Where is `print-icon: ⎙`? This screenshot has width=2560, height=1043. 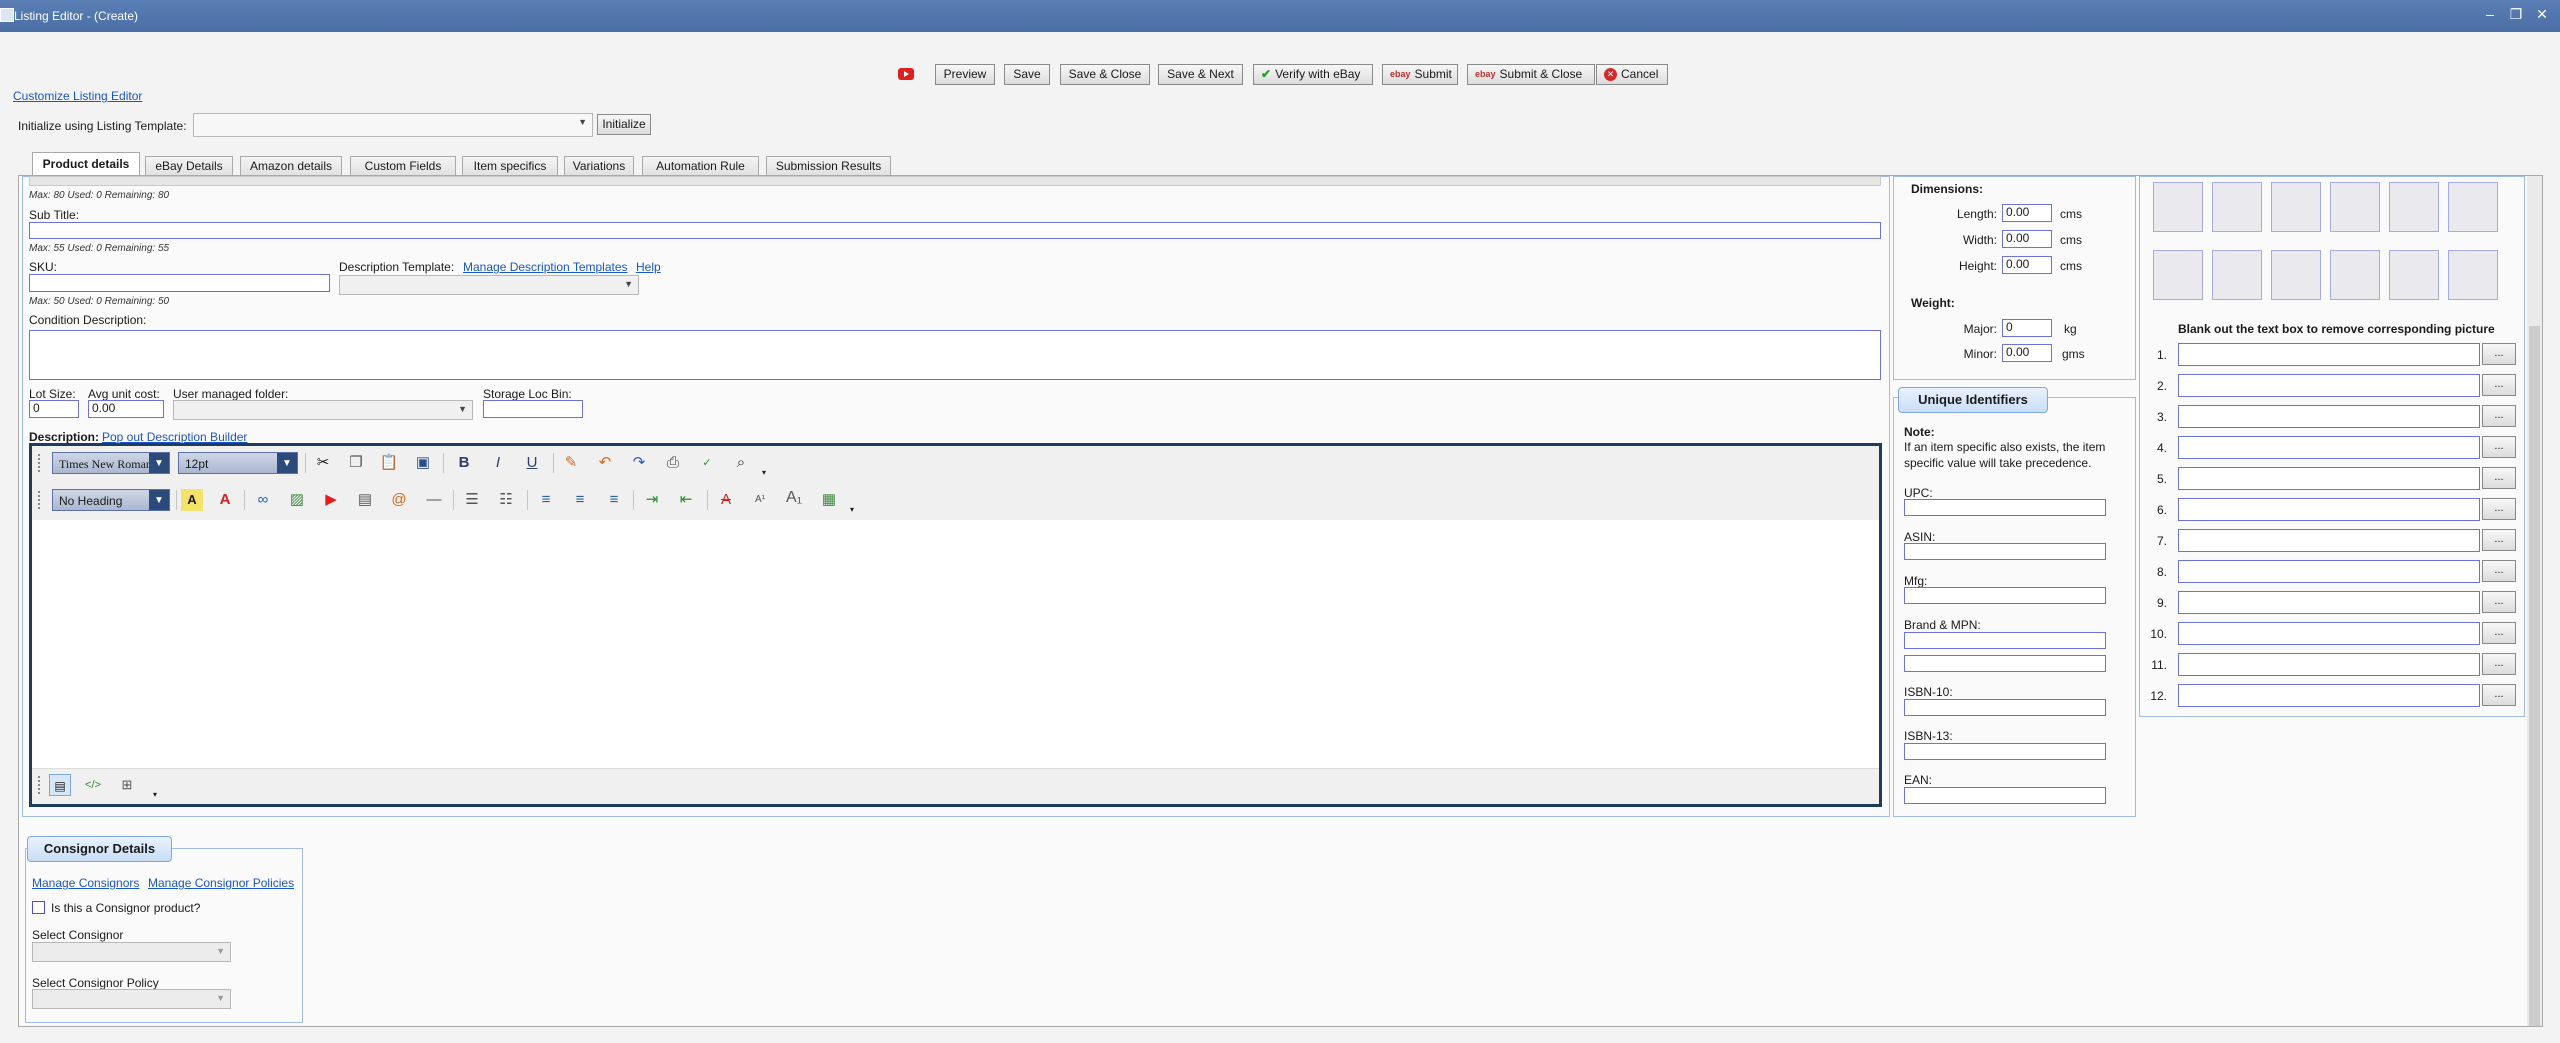
print-icon: ⎙ is located at coordinates (673, 463).